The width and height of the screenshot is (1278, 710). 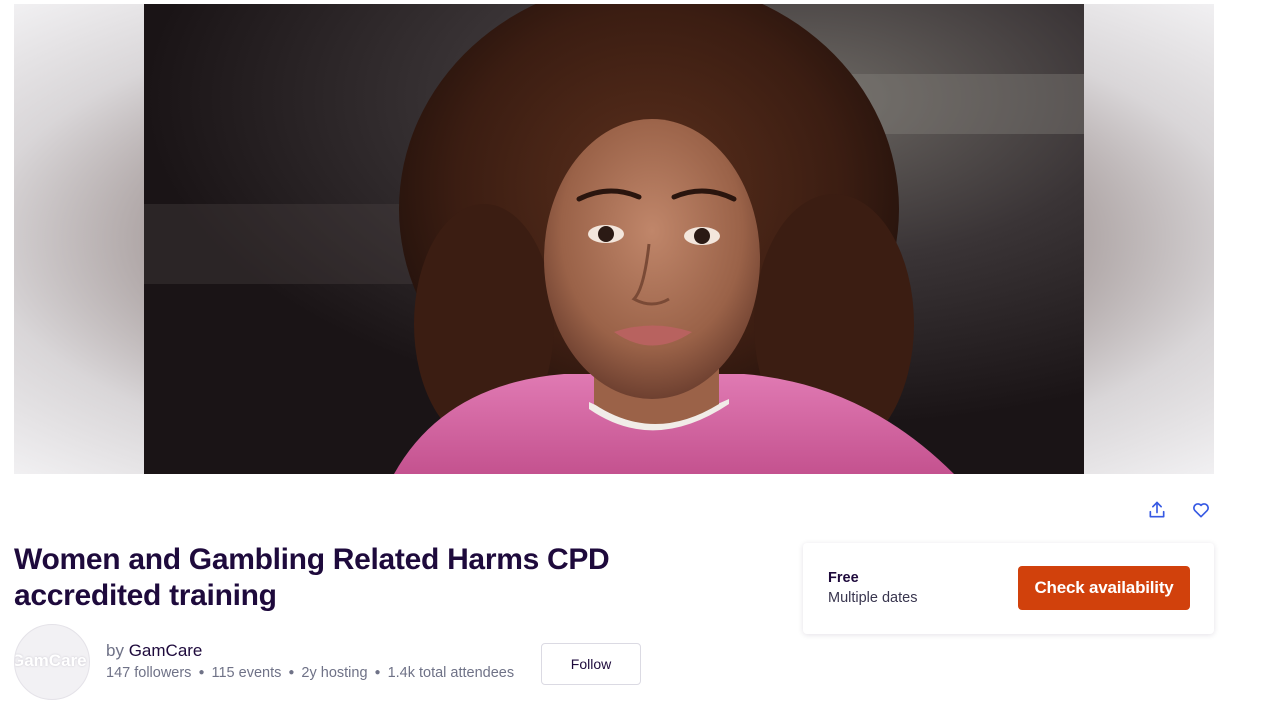 I want to click on ticket-price: Free, so click(x=843, y=578).